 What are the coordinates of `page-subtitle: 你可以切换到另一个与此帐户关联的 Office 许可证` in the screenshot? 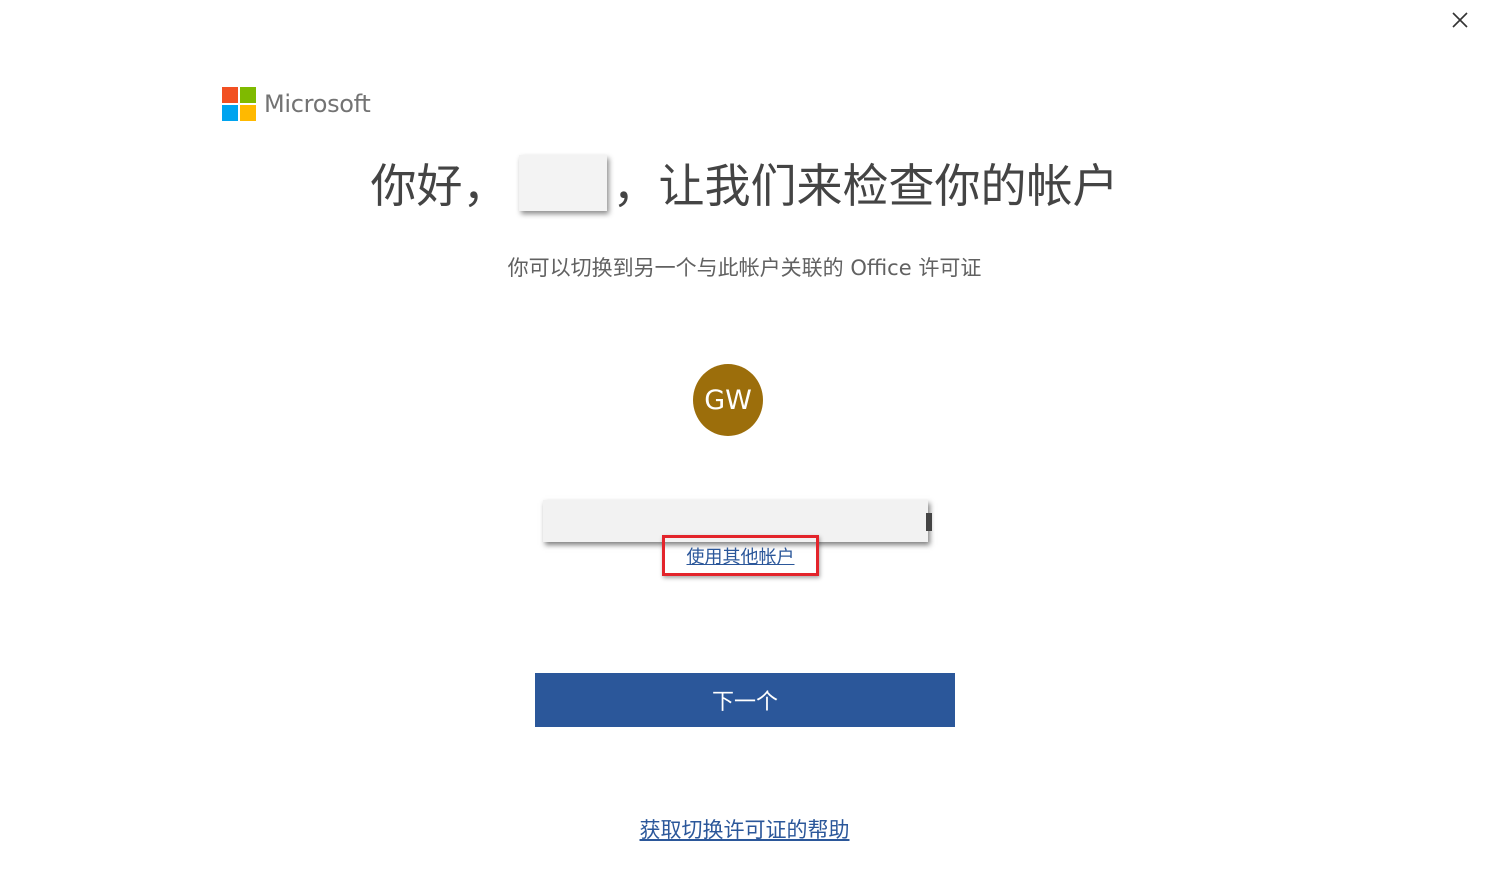 It's located at (744, 268).